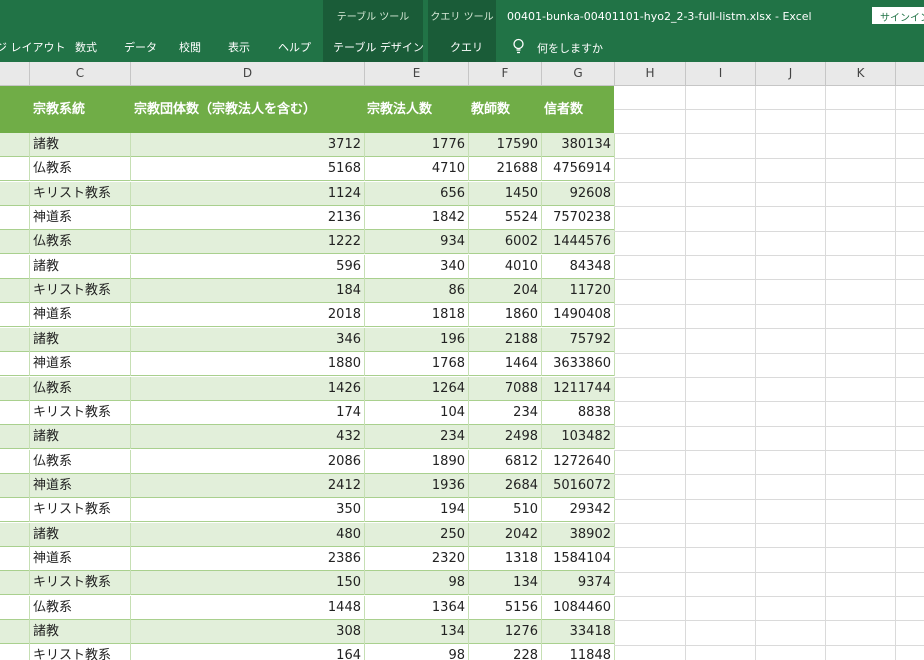 The image size is (924, 660). What do you see at coordinates (417, 412) in the screenshot?
I see `cell-corporations: 104` at bounding box center [417, 412].